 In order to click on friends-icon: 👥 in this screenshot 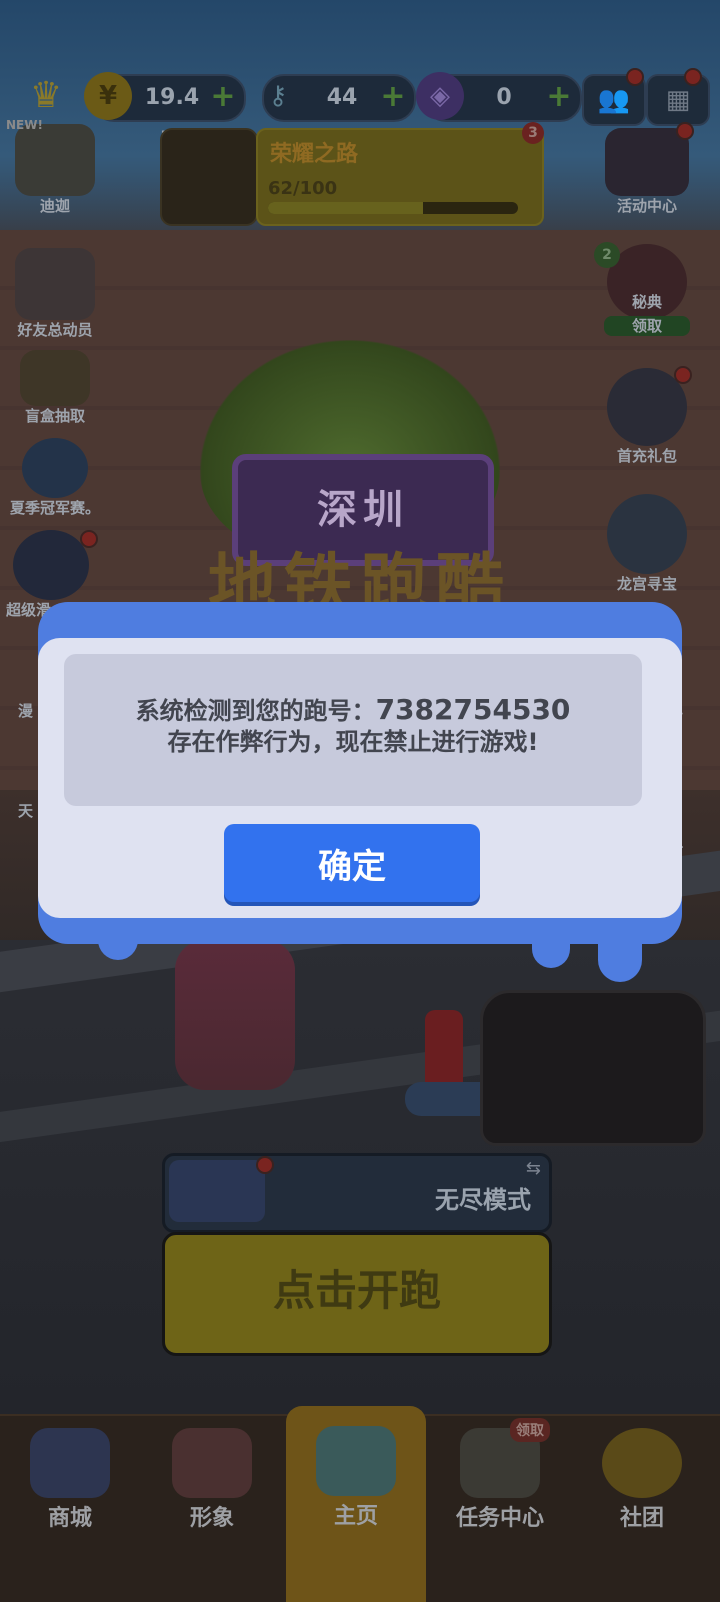, I will do `click(614, 100)`.